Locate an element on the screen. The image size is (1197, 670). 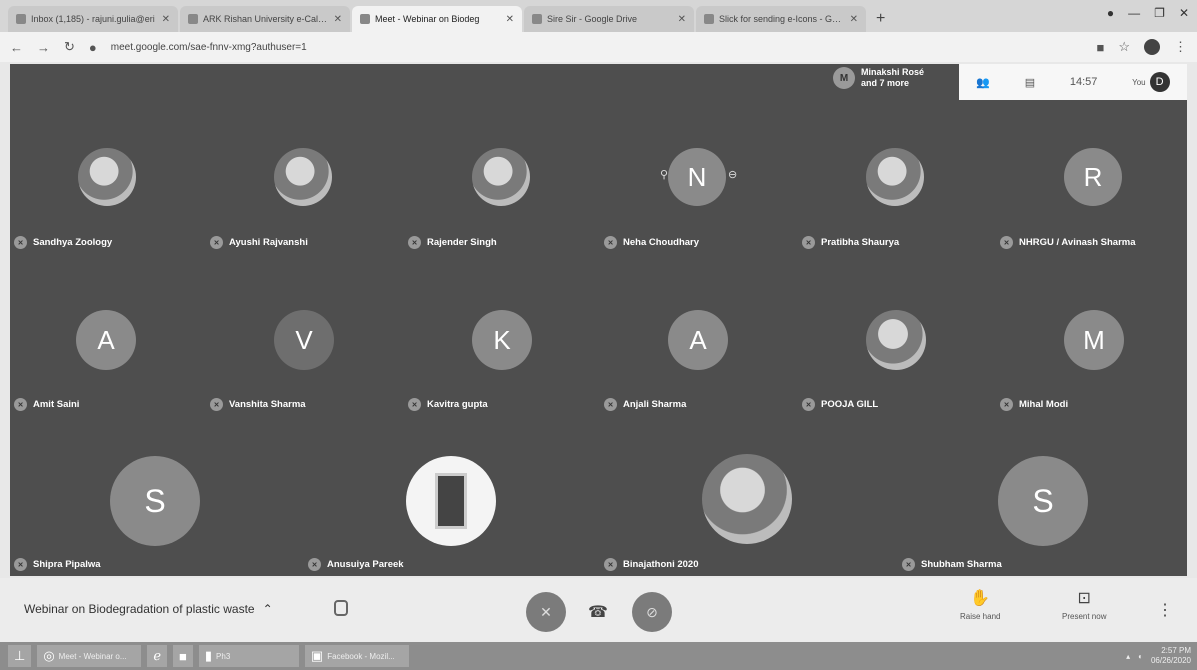
browser-tab-active: Meet - Webinar on Biodeg ✕ is located at coordinates (437, 19).